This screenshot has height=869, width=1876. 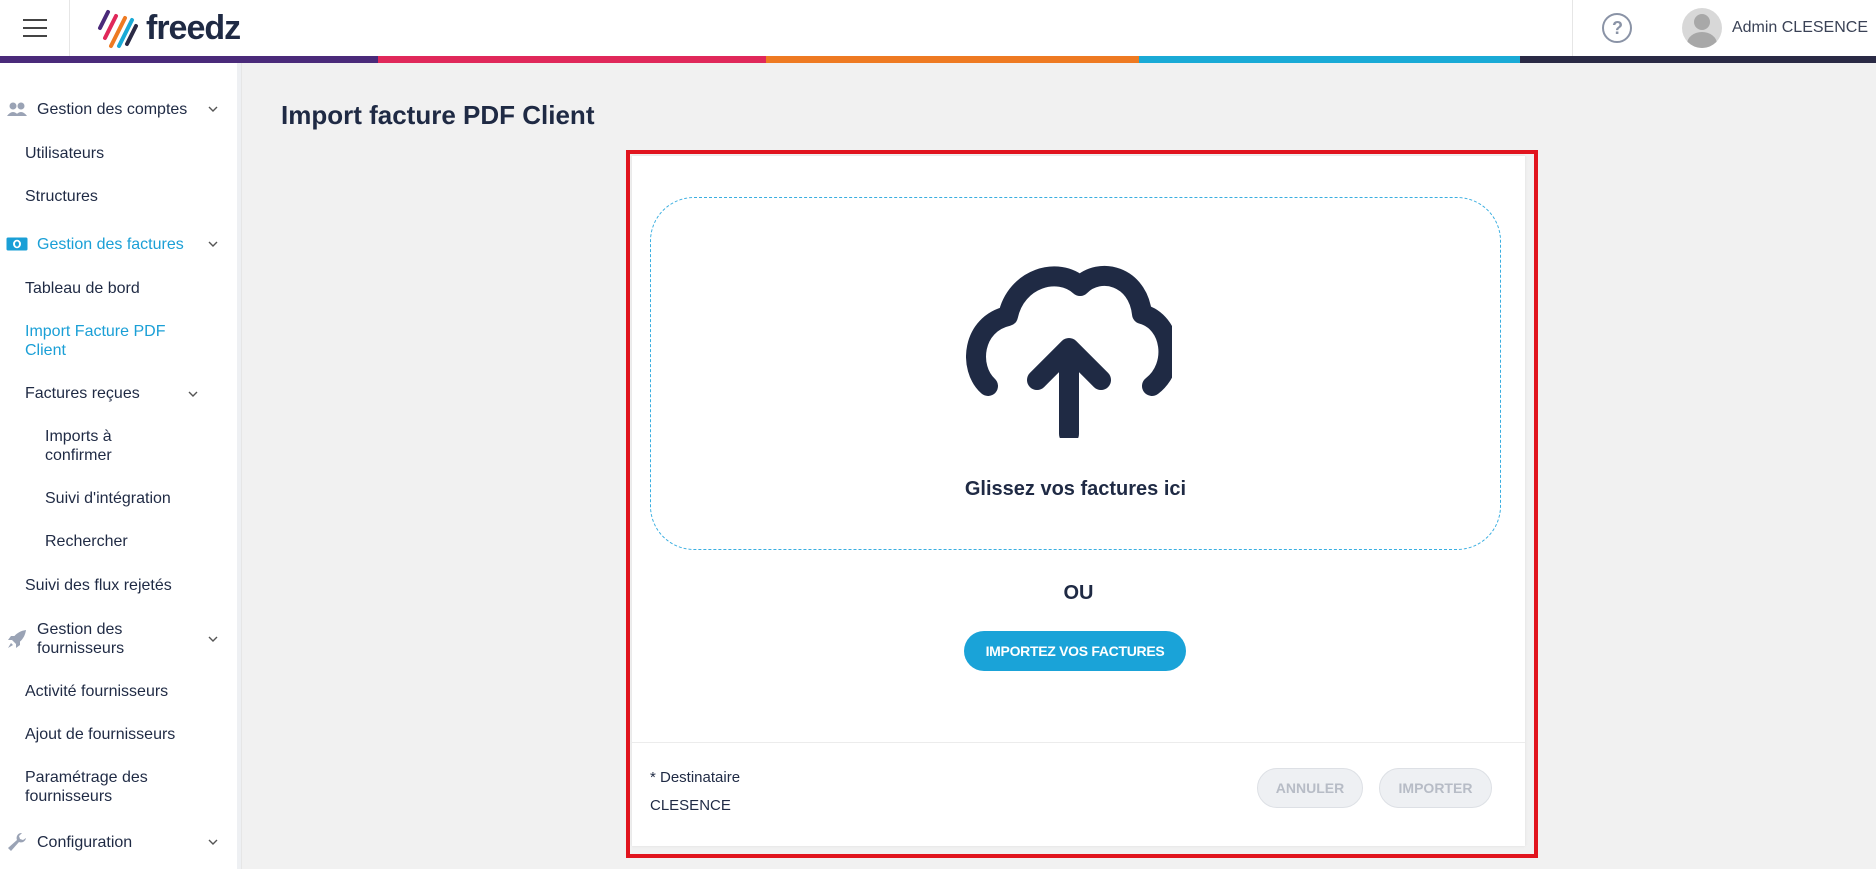 What do you see at coordinates (110, 244) in the screenshot?
I see `sidebar-section-label: Gestion des factures` at bounding box center [110, 244].